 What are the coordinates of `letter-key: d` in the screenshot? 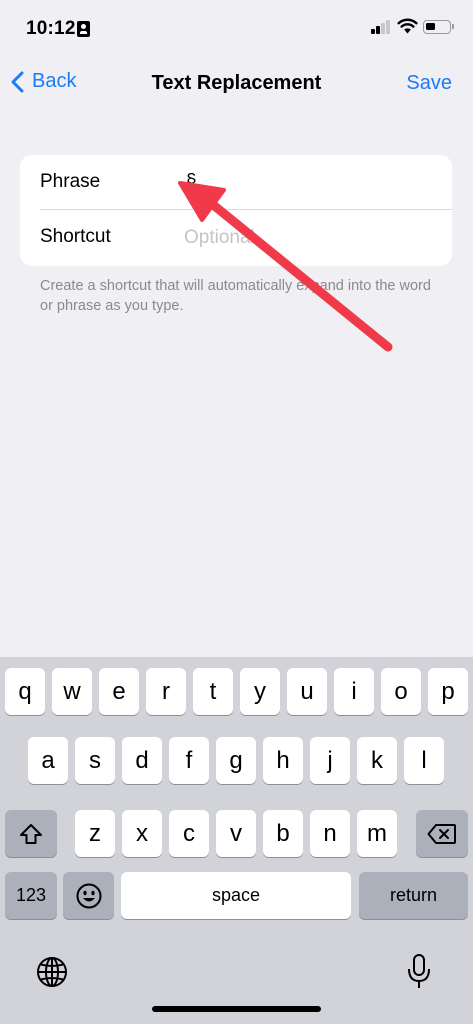 It's located at (142, 760).